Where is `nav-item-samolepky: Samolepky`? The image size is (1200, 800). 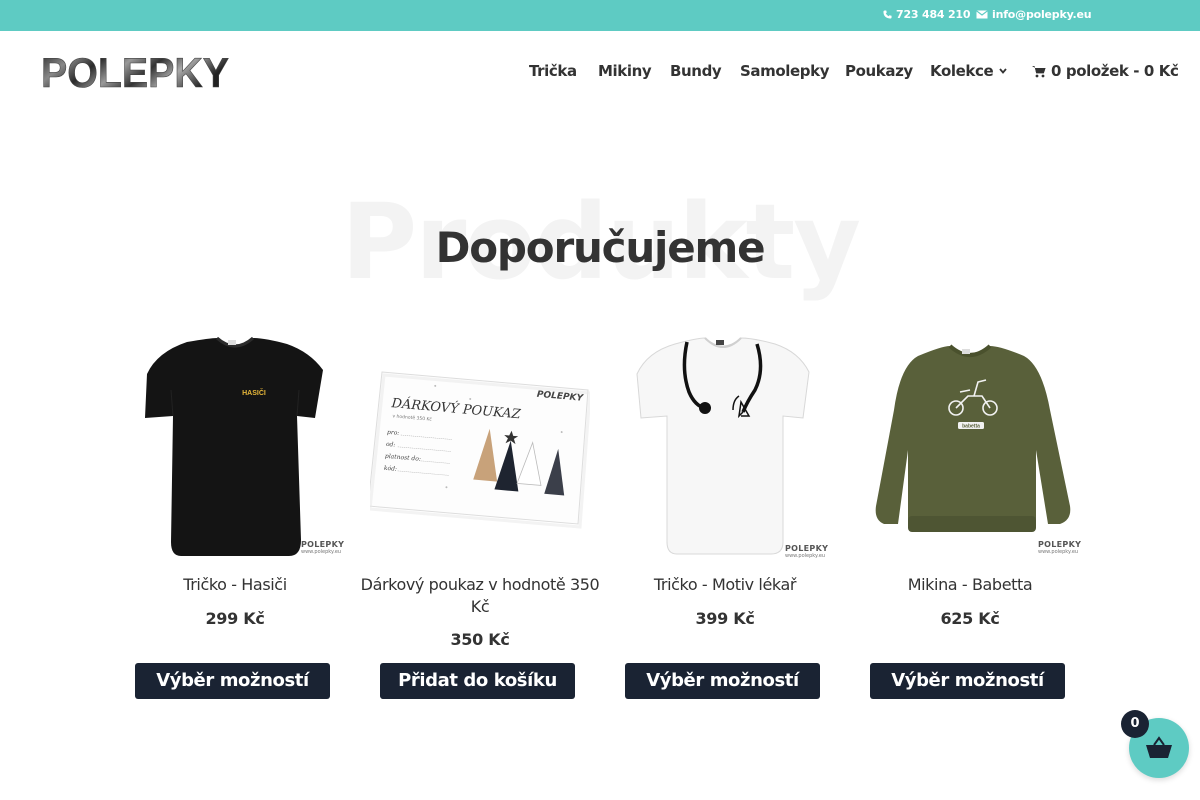
nav-item-samolepky: Samolepky is located at coordinates (784, 71).